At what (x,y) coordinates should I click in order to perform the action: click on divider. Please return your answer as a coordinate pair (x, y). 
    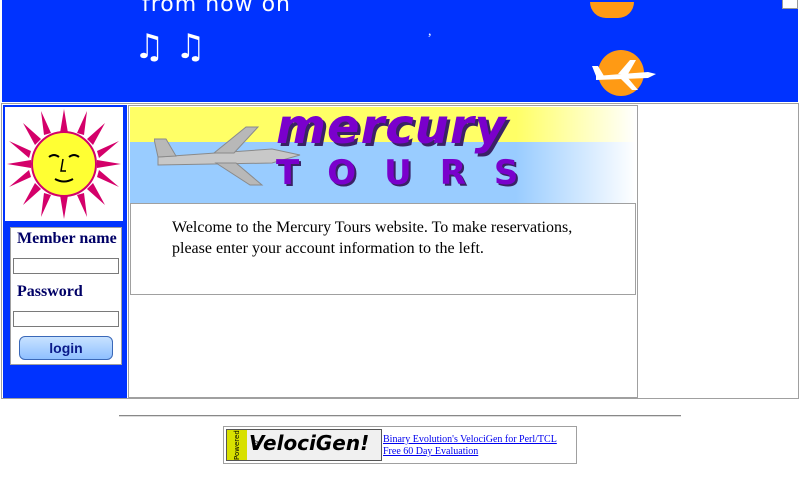
    Looking at the image, I should click on (400, 416).